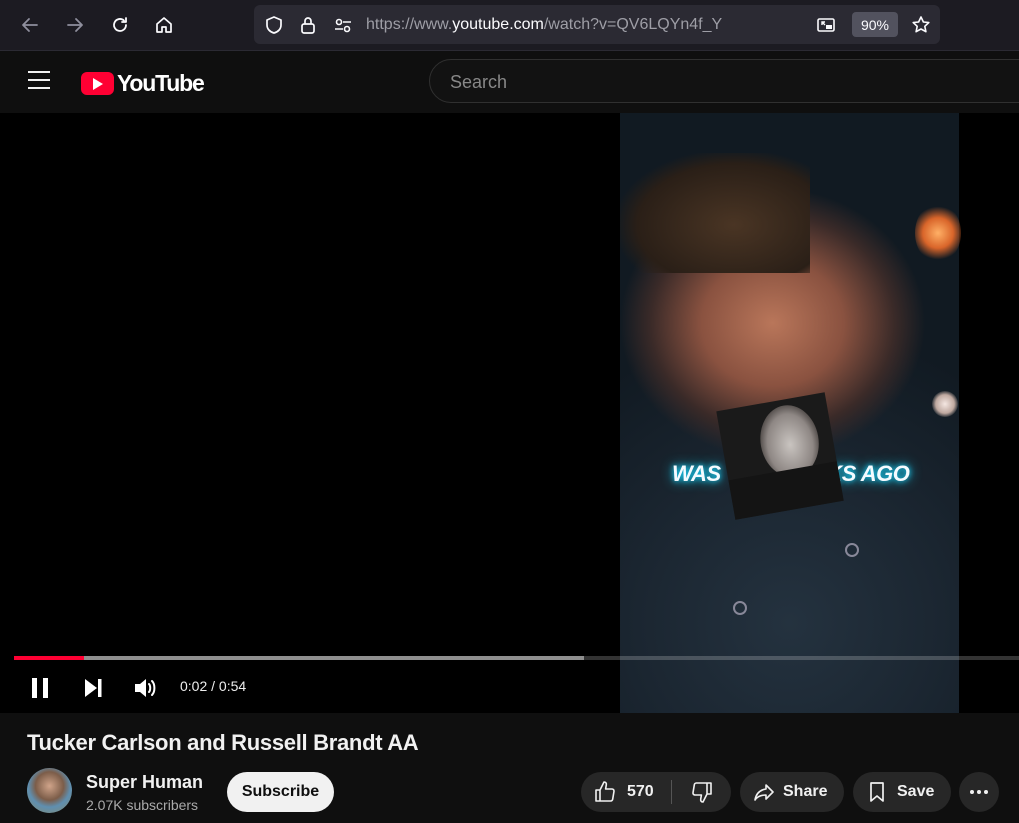  Describe the element at coordinates (299, 658) in the screenshot. I see `progress-buffered` at that location.